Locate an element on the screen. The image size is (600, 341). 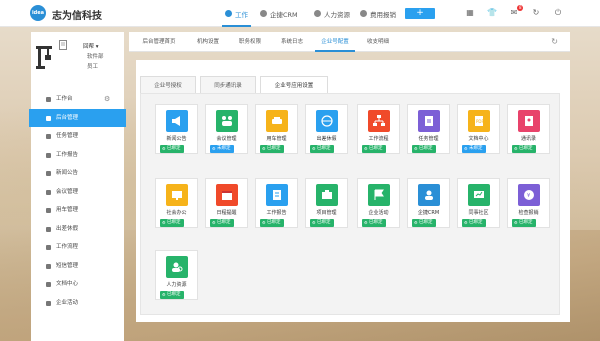
topnav-crm: 企捷CRM is located at coordinates (279, 13).